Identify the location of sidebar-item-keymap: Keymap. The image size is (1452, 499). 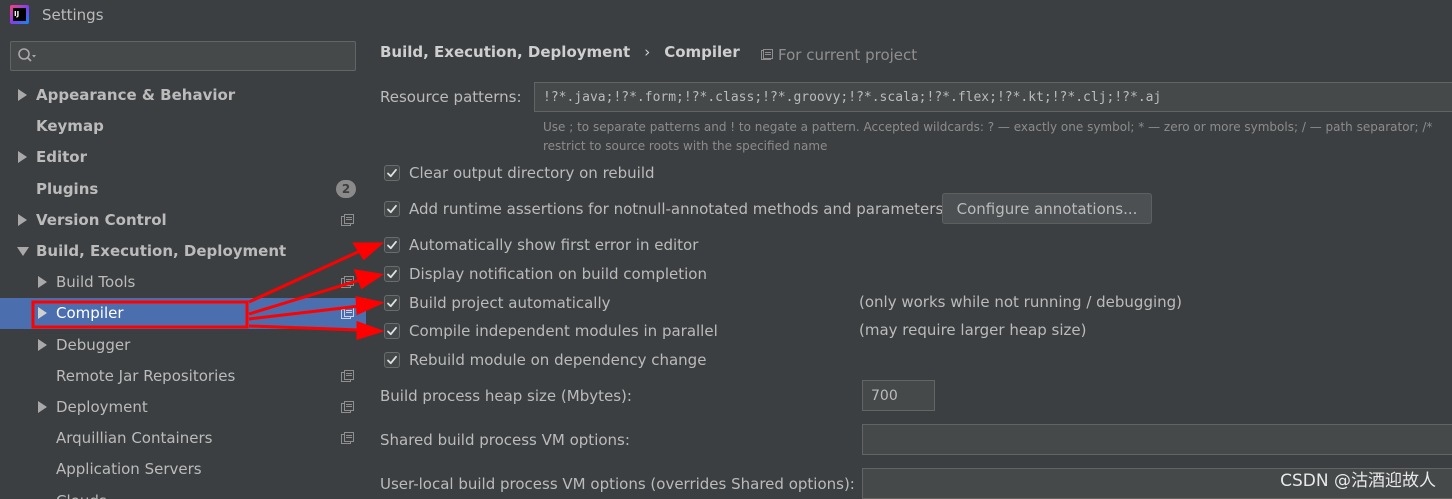
(183, 126).